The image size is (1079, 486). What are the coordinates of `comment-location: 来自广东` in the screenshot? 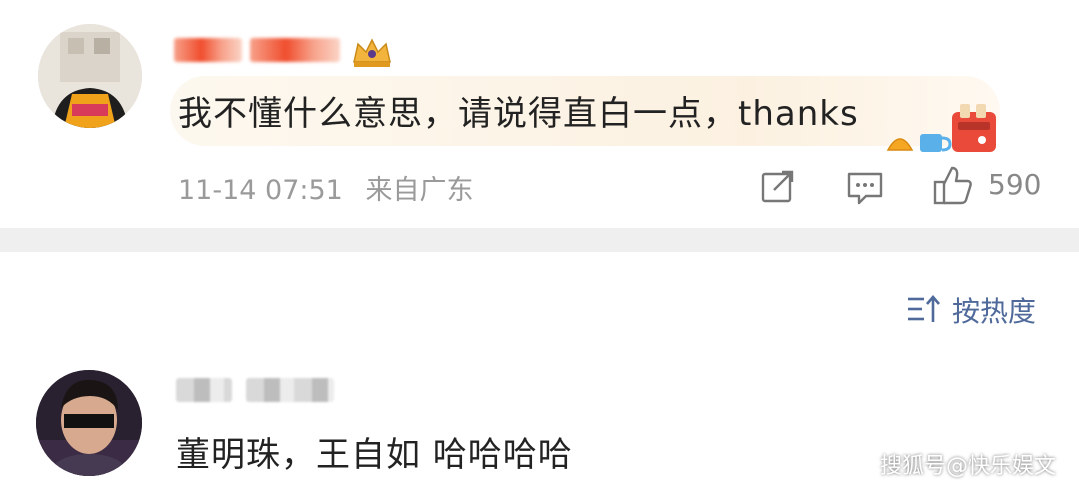 It's located at (419, 190).